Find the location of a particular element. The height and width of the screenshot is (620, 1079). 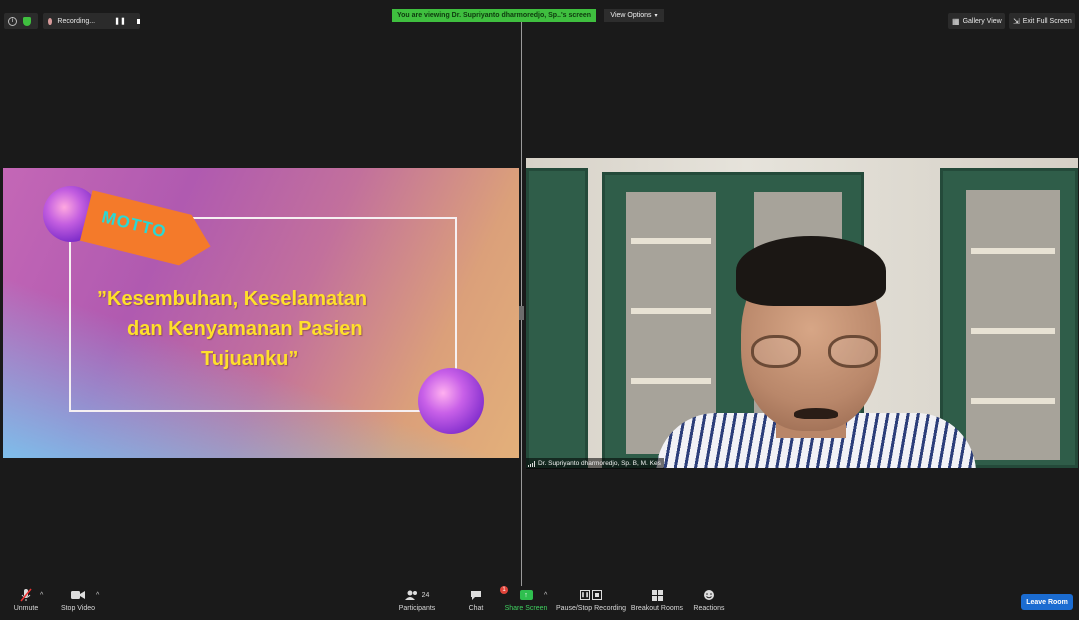

breakout-rooms-label: Breakout Rooms is located at coordinates (657, 608).